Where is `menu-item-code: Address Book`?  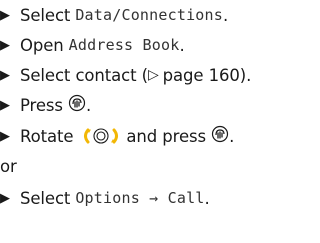 menu-item-code: Address Book is located at coordinates (124, 45).